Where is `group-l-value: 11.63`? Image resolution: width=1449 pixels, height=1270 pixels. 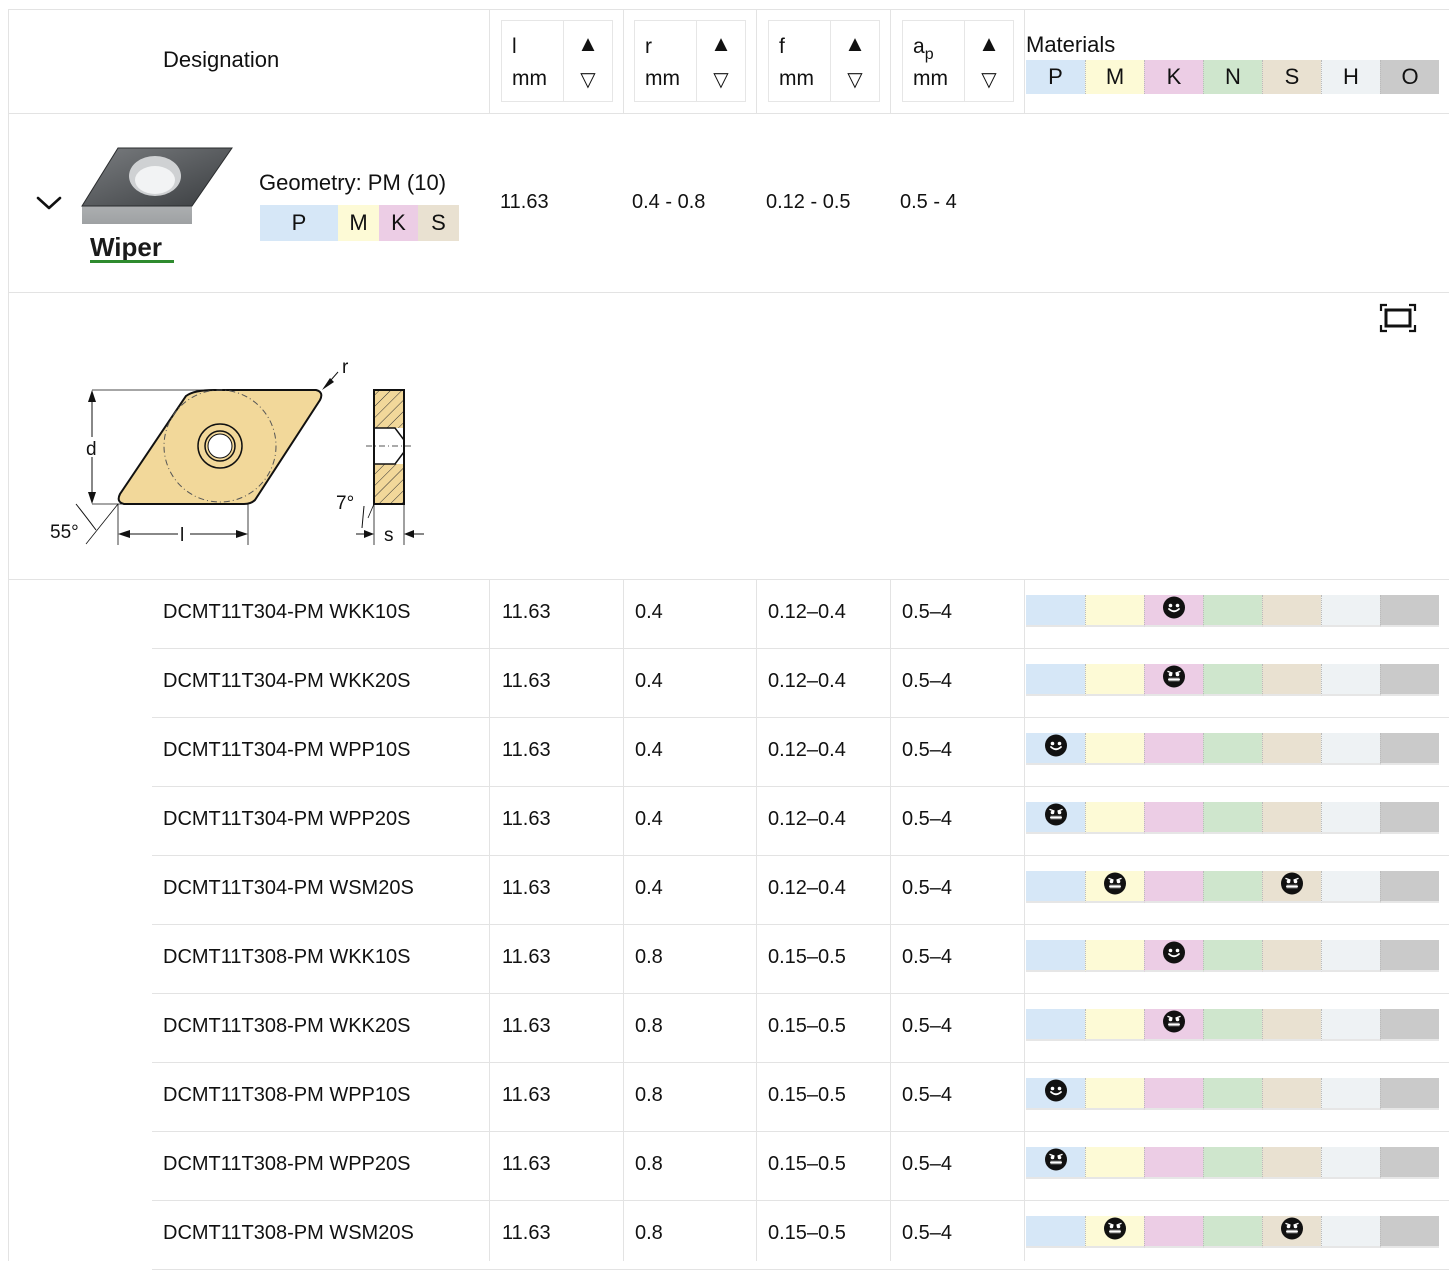
group-l-value: 11.63 is located at coordinates (524, 202).